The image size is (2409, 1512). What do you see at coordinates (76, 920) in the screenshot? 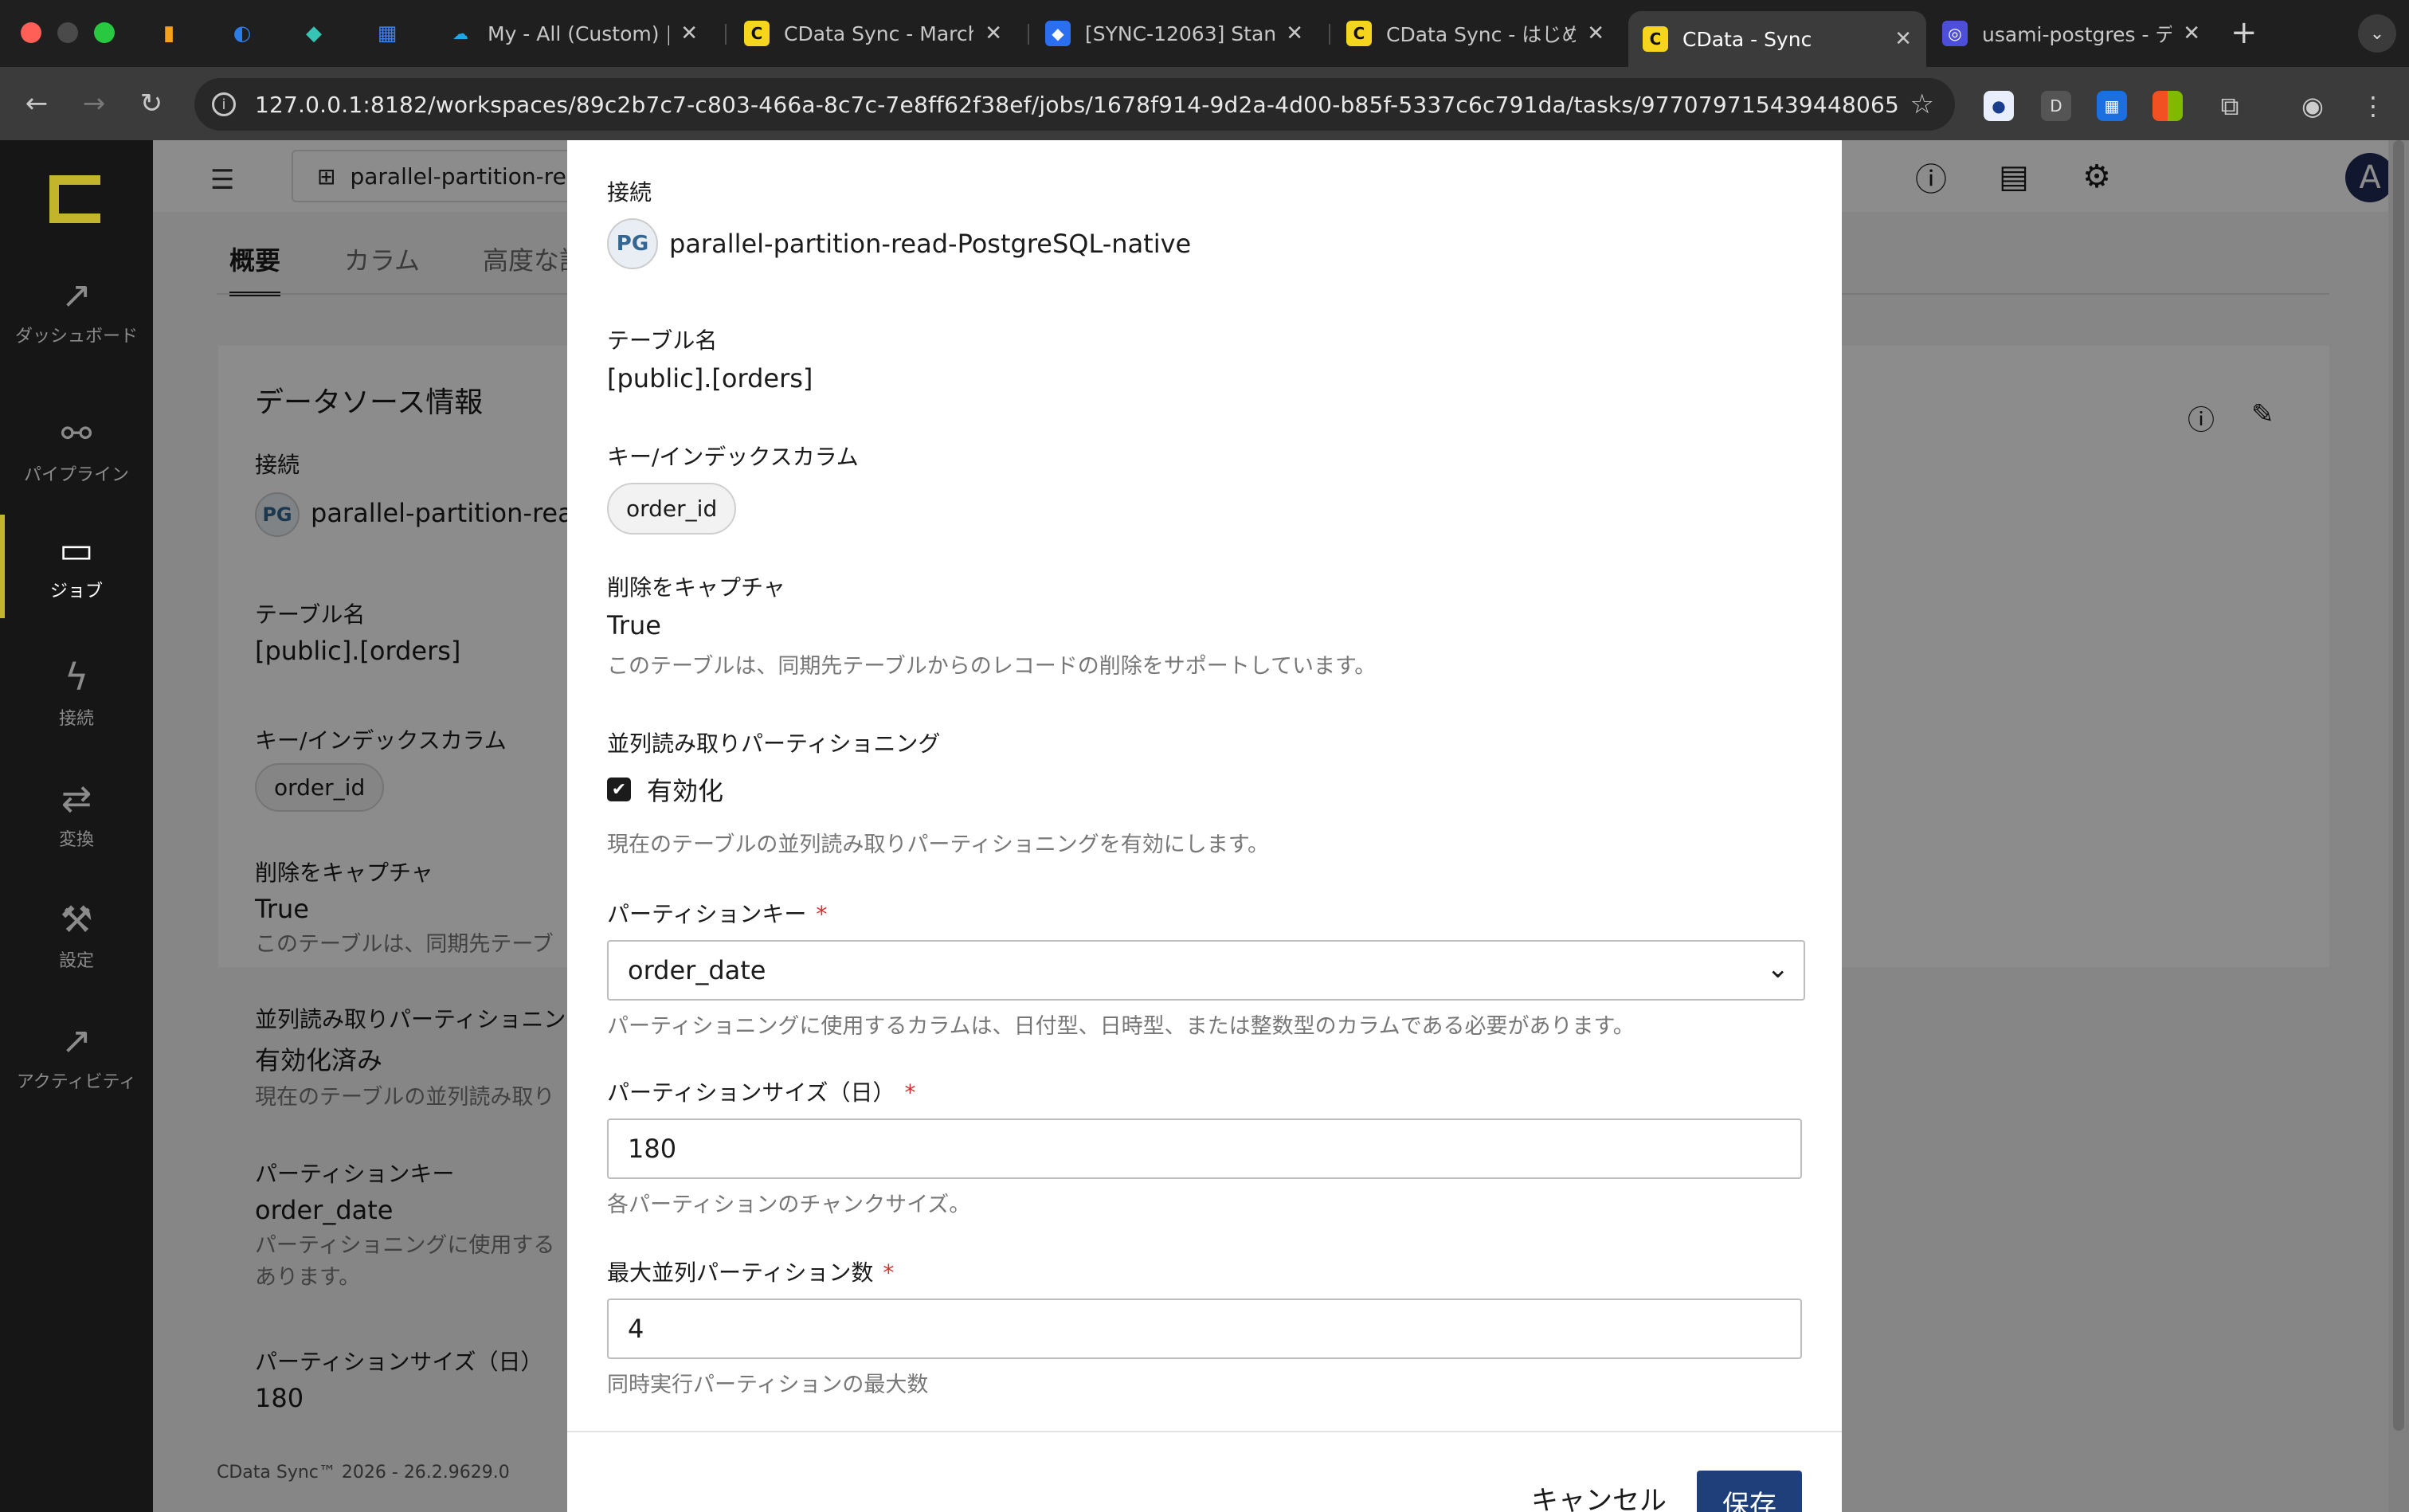
I see `wrench-icon: ⚒` at bounding box center [76, 920].